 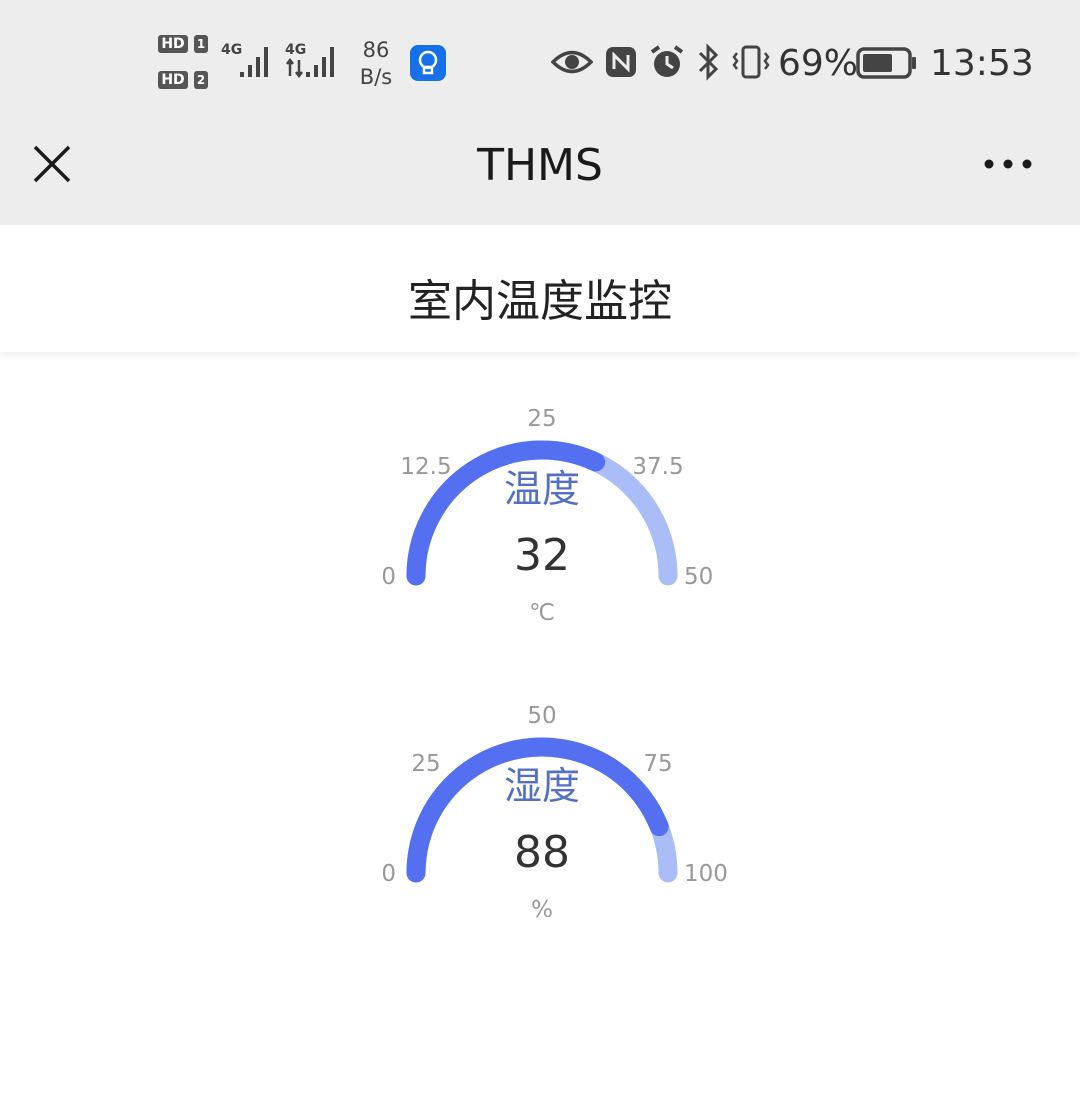 What do you see at coordinates (376, 50) in the screenshot?
I see `net-speed-value: 86` at bounding box center [376, 50].